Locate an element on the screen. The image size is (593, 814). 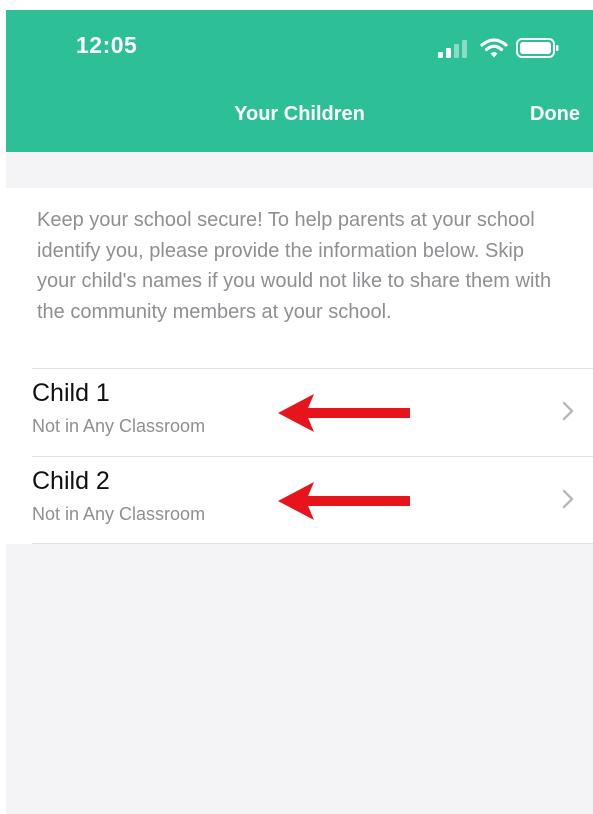
done-button: Done is located at coordinates (555, 114).